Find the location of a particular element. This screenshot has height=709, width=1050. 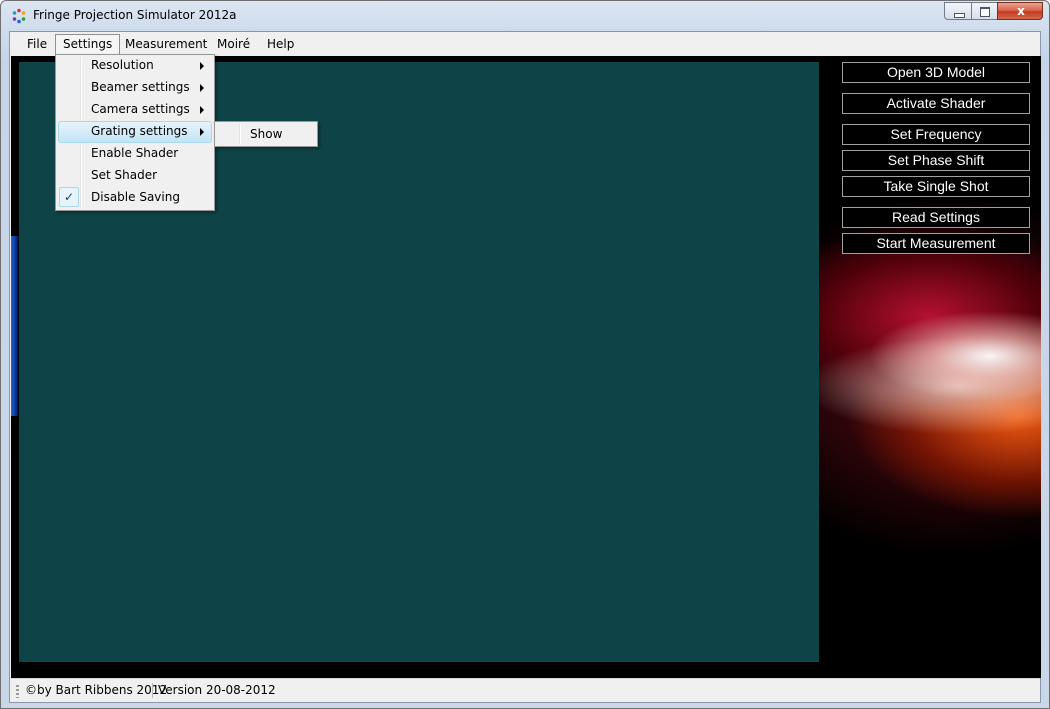

menu-help: Help is located at coordinates (280, 44).